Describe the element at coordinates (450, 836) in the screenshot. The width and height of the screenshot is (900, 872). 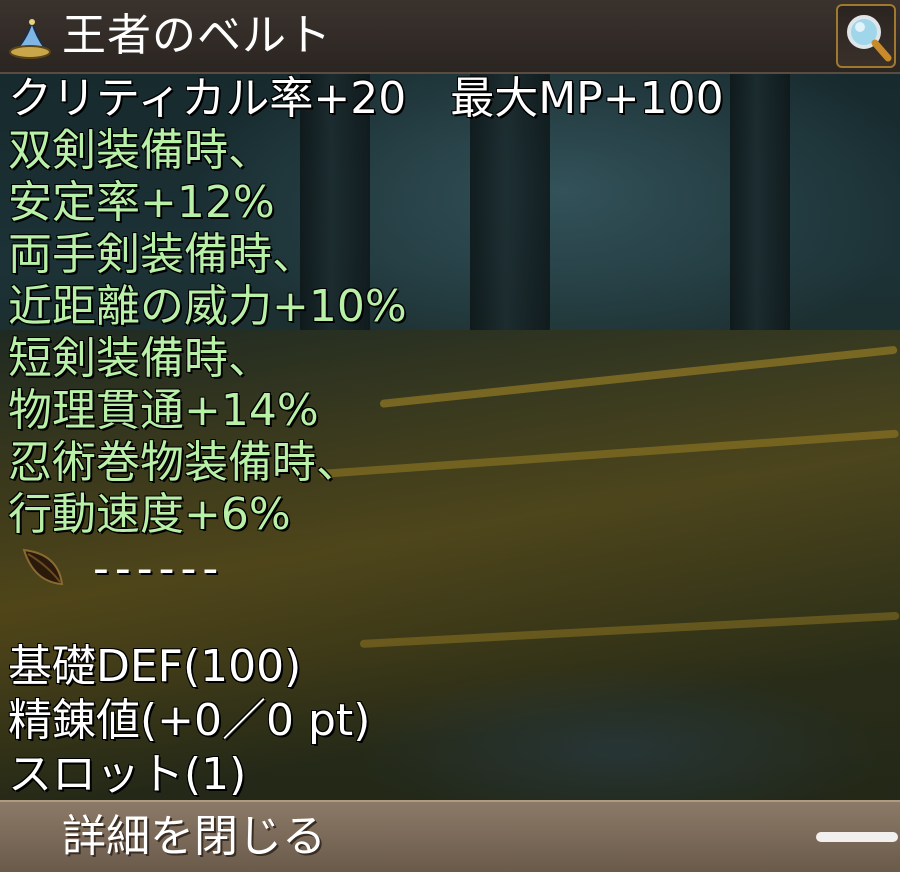
I see `close-details-button: 詳細を閉じる` at that location.